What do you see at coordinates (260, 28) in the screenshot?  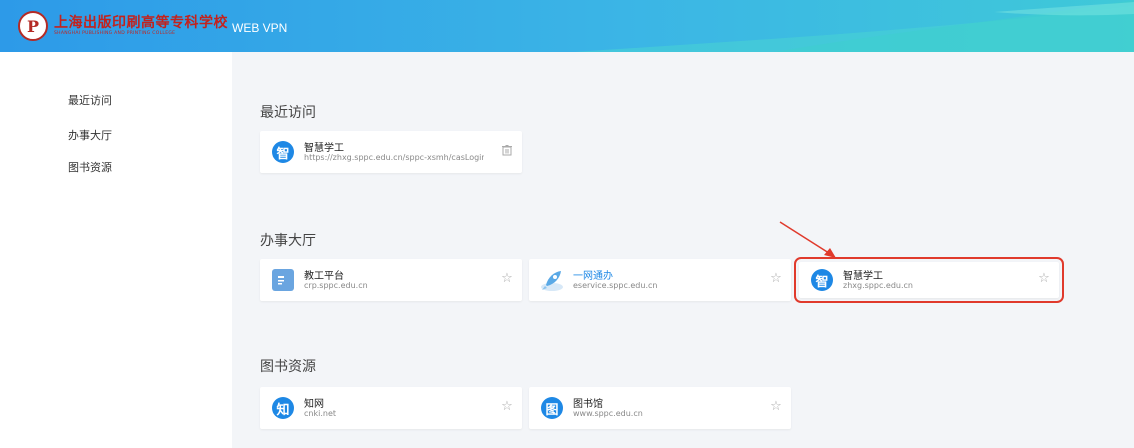 I see `app-title: WEB VPN` at bounding box center [260, 28].